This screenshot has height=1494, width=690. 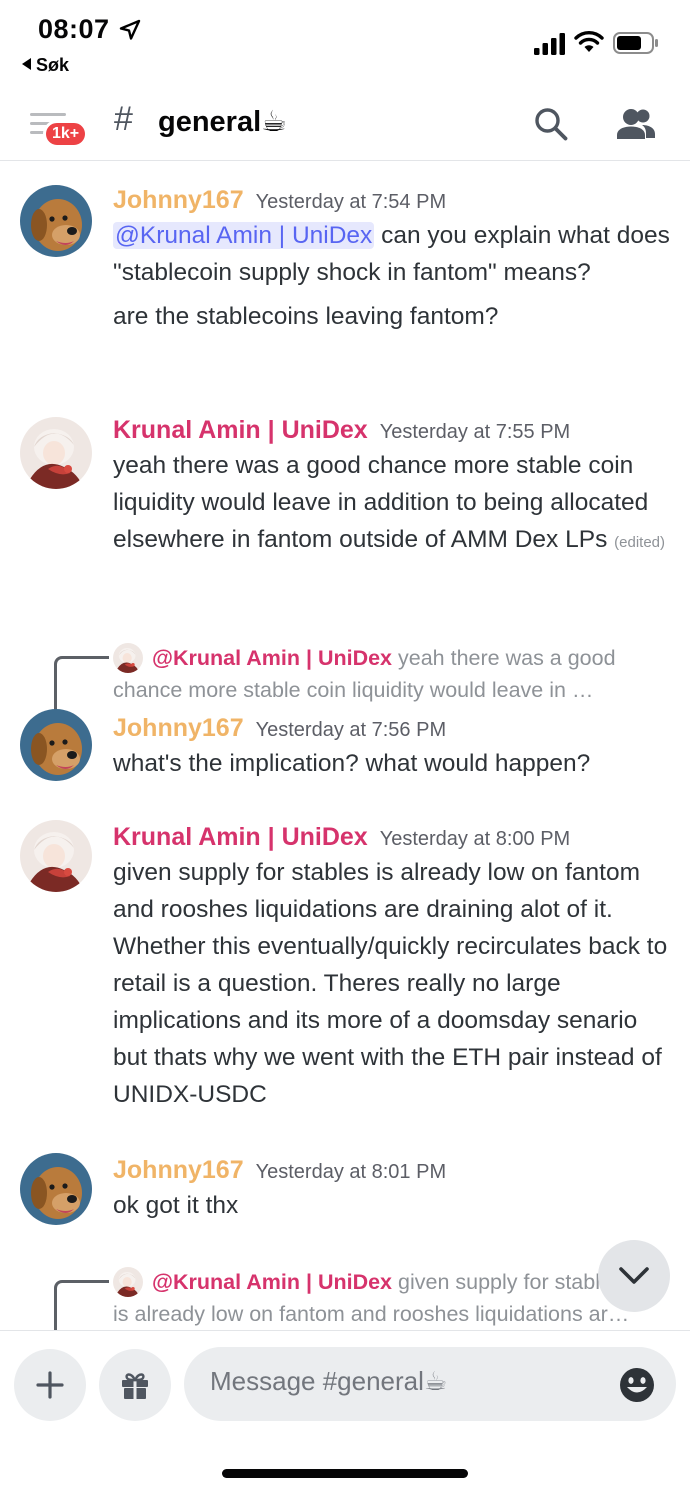 I want to click on emoji-icon, so click(x=637, y=1385).